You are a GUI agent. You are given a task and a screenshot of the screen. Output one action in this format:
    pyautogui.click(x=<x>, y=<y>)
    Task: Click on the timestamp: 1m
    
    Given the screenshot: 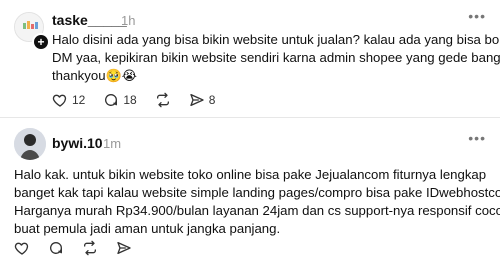 What is the action you would take?
    pyautogui.click(x=112, y=143)
    